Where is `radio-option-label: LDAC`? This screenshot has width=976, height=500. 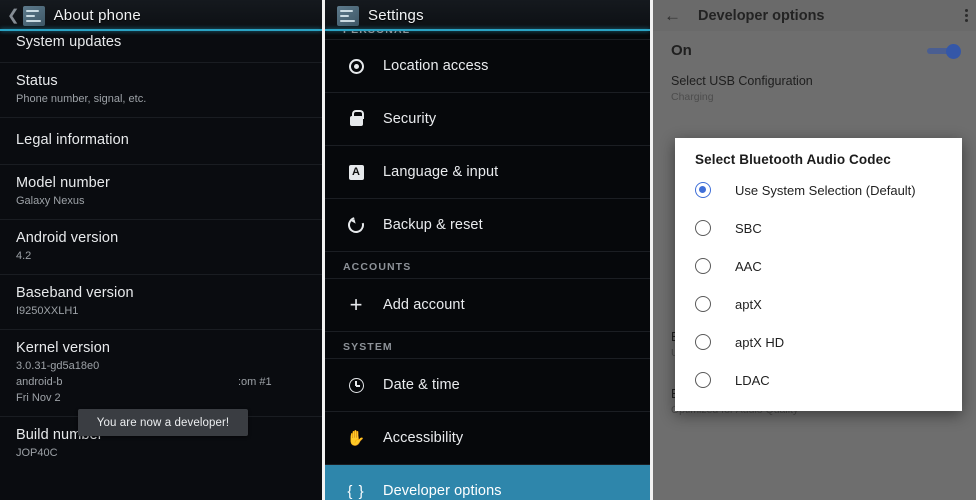 radio-option-label: LDAC is located at coordinates (752, 380).